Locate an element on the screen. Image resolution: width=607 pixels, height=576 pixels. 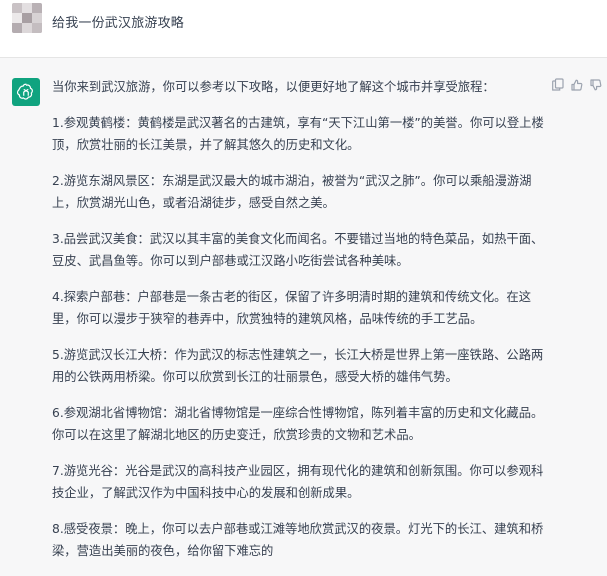
copy-icon is located at coordinates (557, 84).